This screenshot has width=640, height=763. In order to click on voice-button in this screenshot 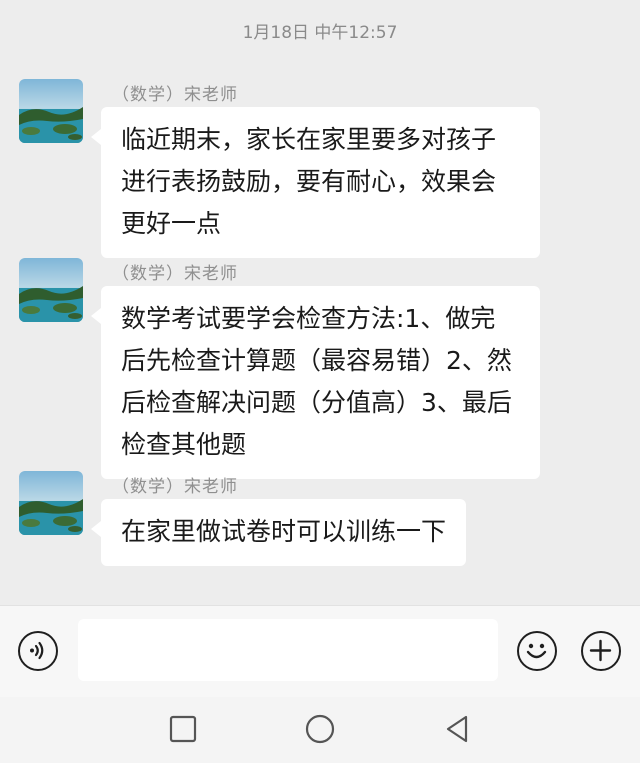, I will do `click(38, 651)`.